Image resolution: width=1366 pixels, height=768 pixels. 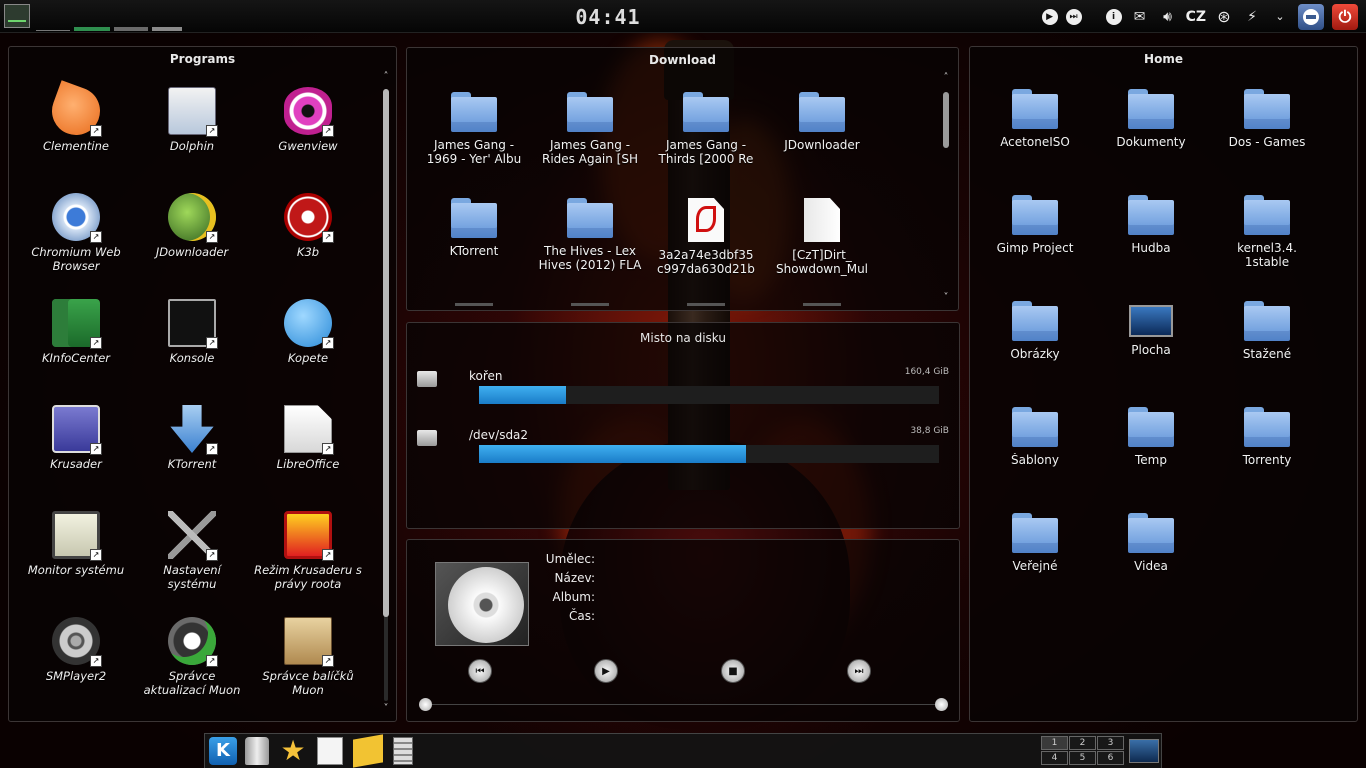 I want to click on usb-icon: ⊛, so click(x=1224, y=17).